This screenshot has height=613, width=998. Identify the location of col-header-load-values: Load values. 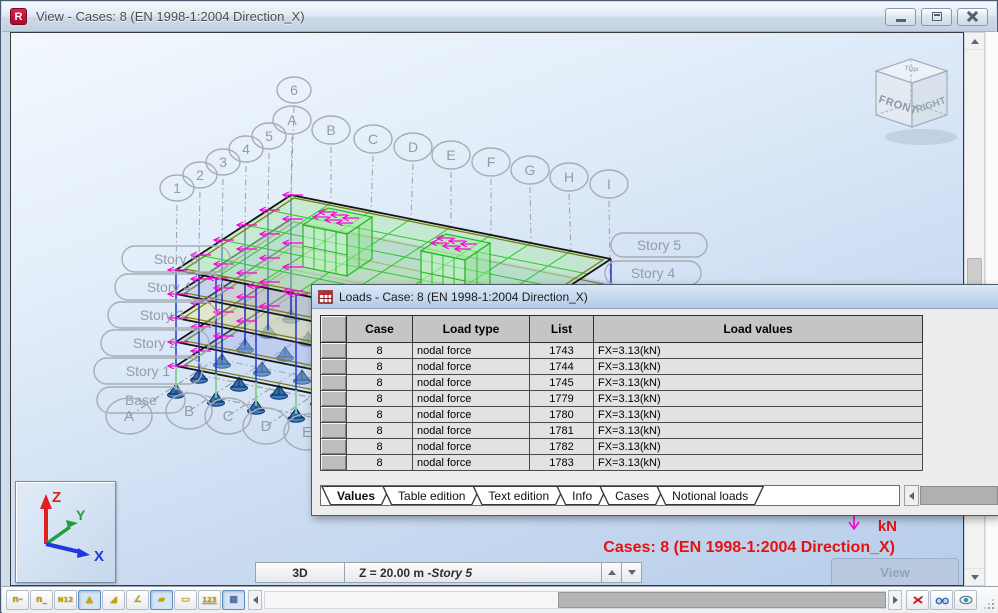
(758, 329).